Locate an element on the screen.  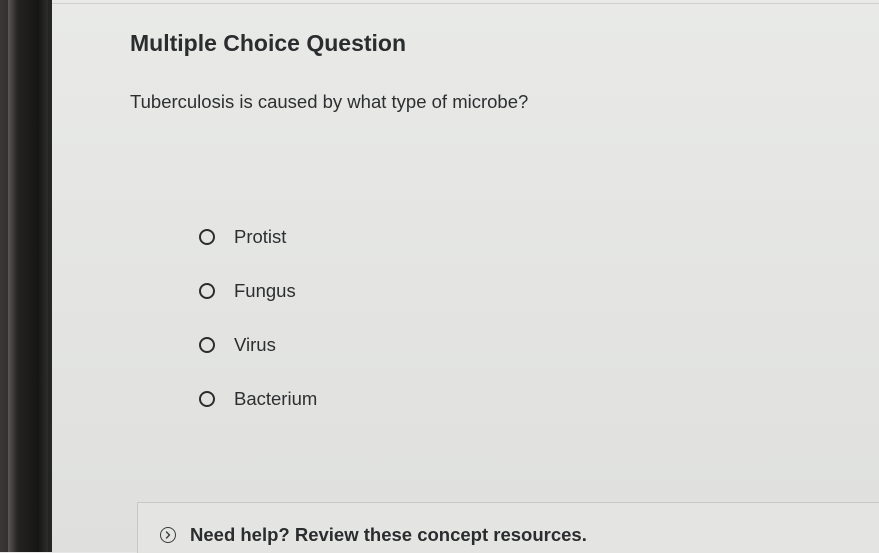
option-bacterium: Bacterium is located at coordinates (256, 399).